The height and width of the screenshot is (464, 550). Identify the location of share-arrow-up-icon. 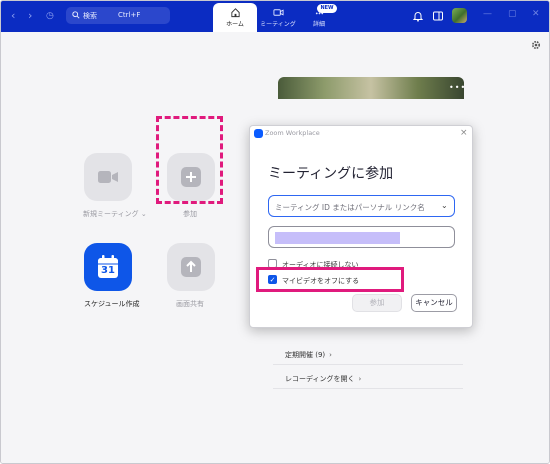
(191, 267).